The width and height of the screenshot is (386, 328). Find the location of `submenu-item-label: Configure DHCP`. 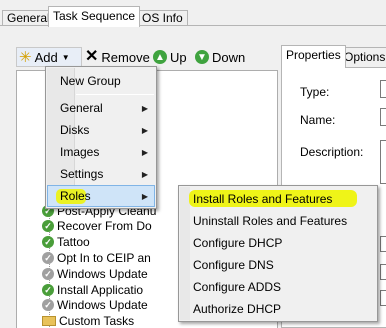

submenu-item-label: Configure DHCP is located at coordinates (238, 243).